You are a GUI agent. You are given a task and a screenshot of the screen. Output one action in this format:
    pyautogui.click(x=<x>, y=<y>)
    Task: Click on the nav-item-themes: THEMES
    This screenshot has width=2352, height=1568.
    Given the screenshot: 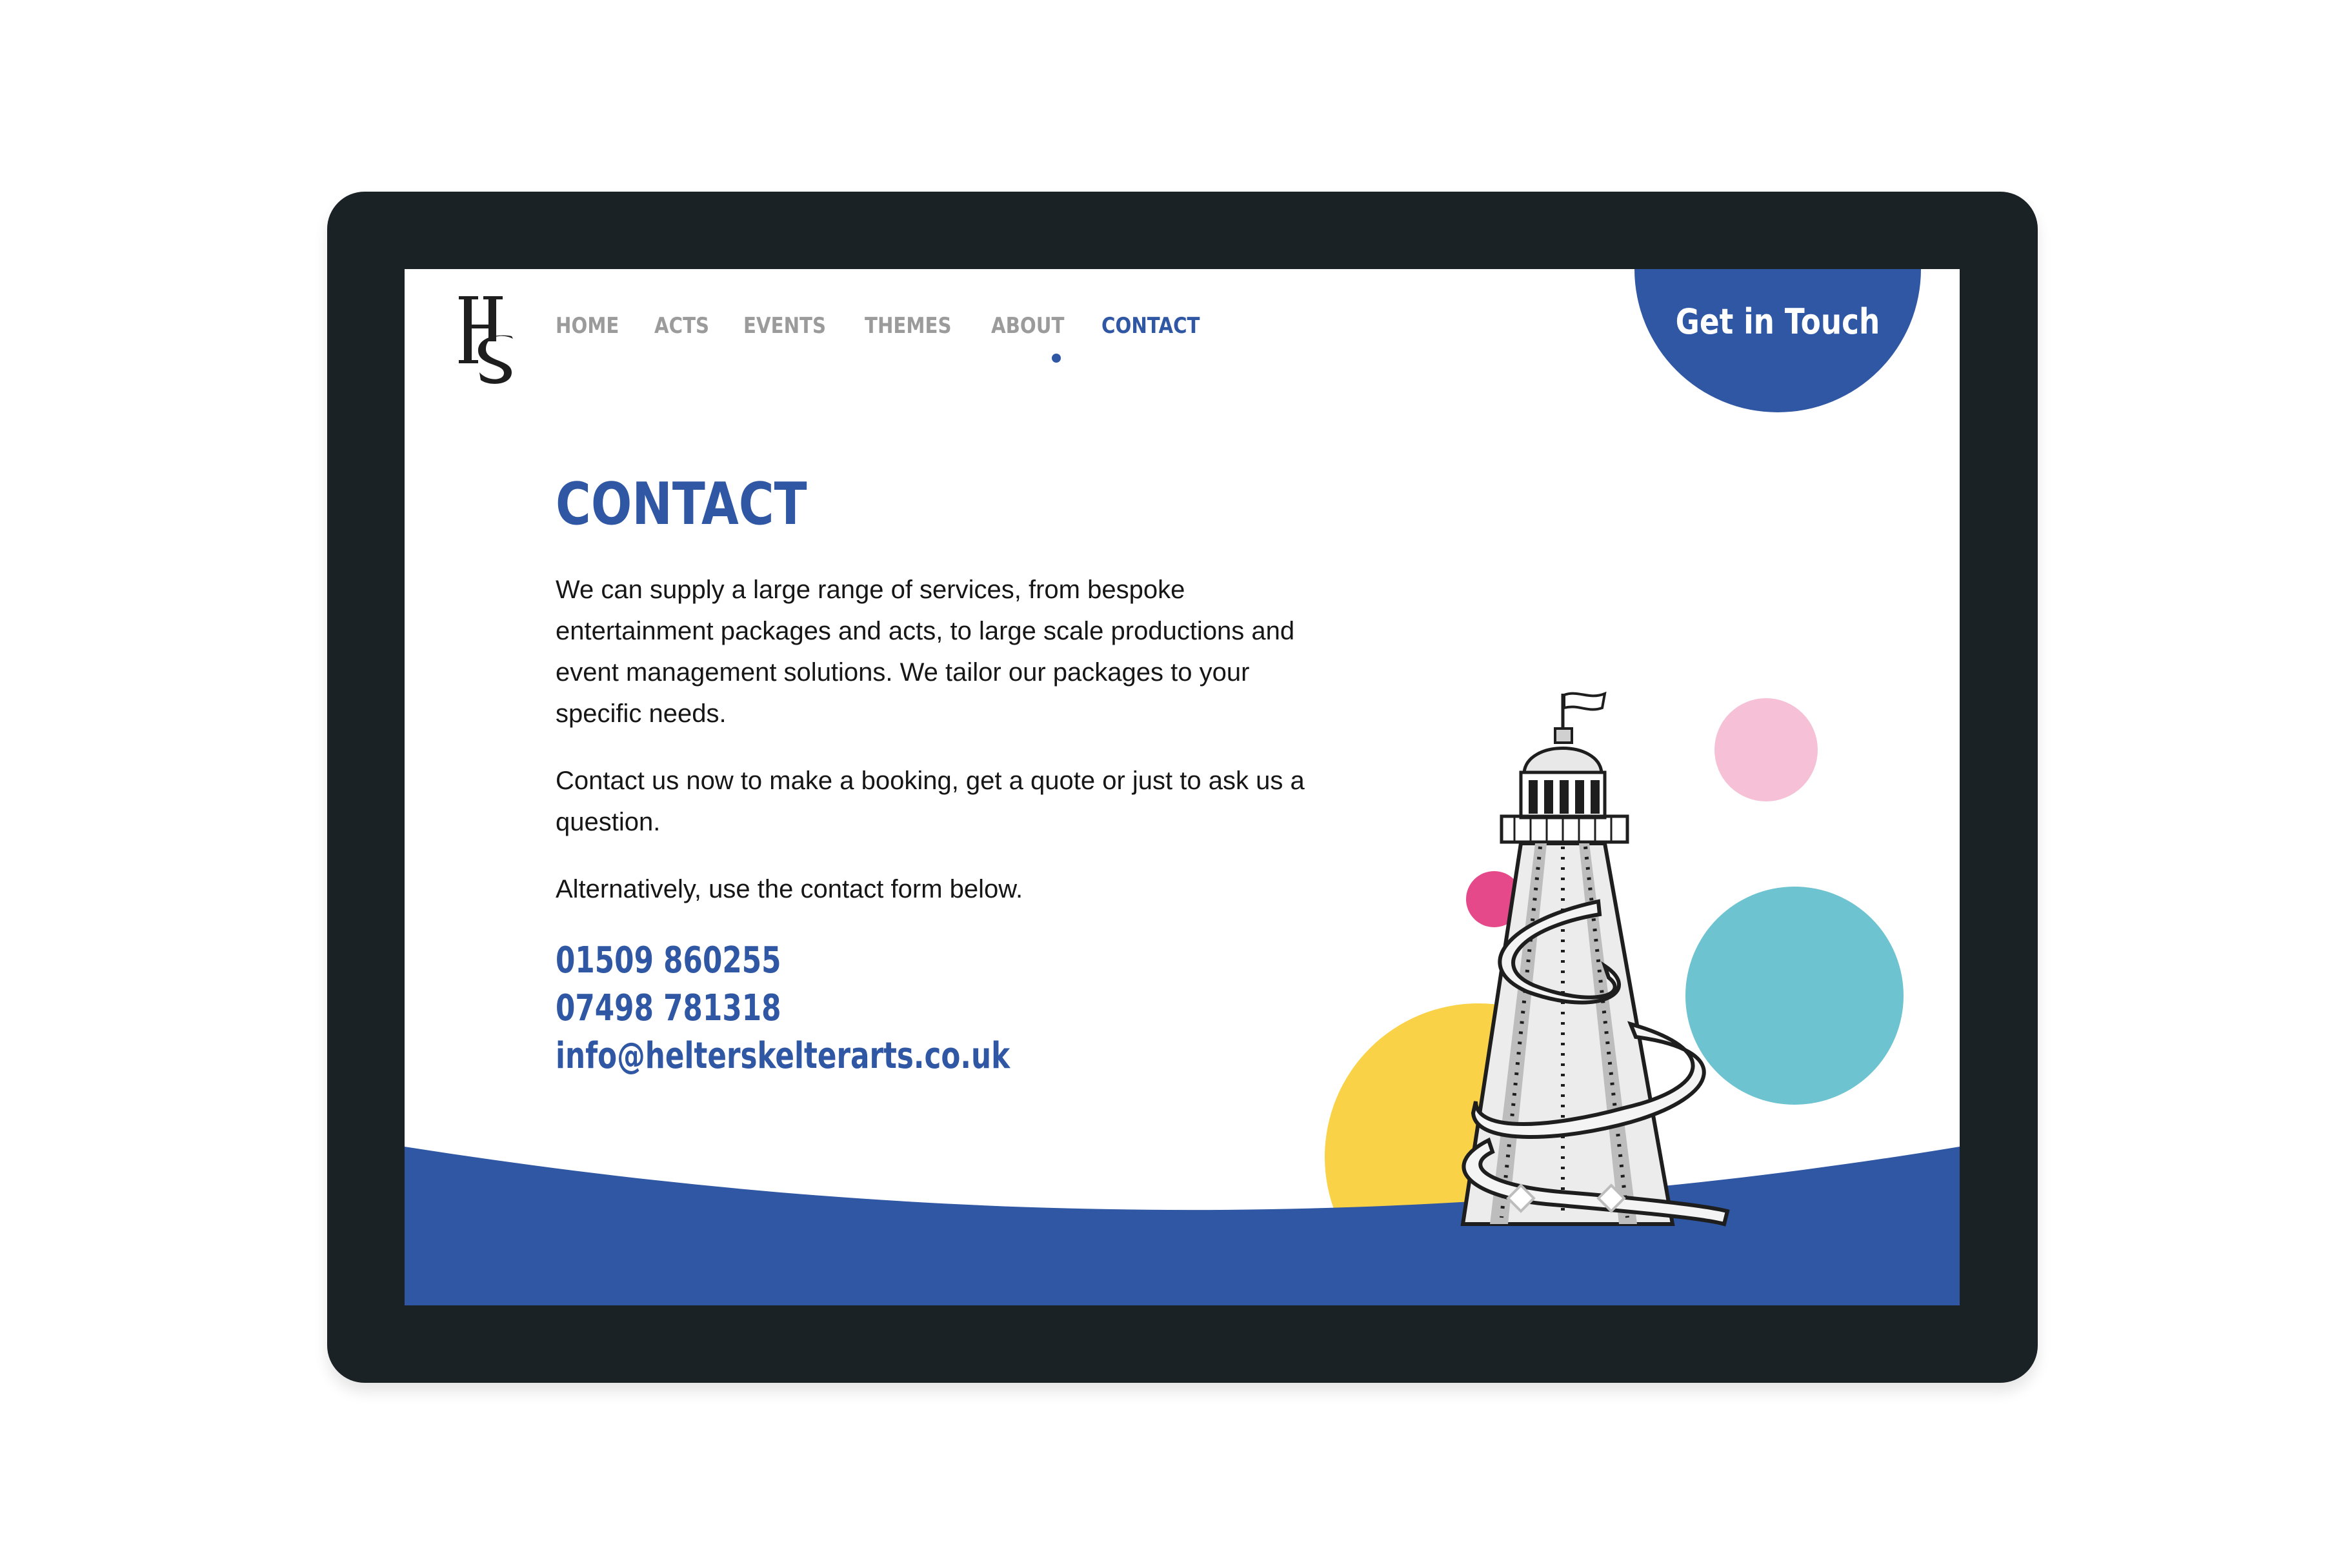 What is the action you would take?
    pyautogui.click(x=908, y=326)
    